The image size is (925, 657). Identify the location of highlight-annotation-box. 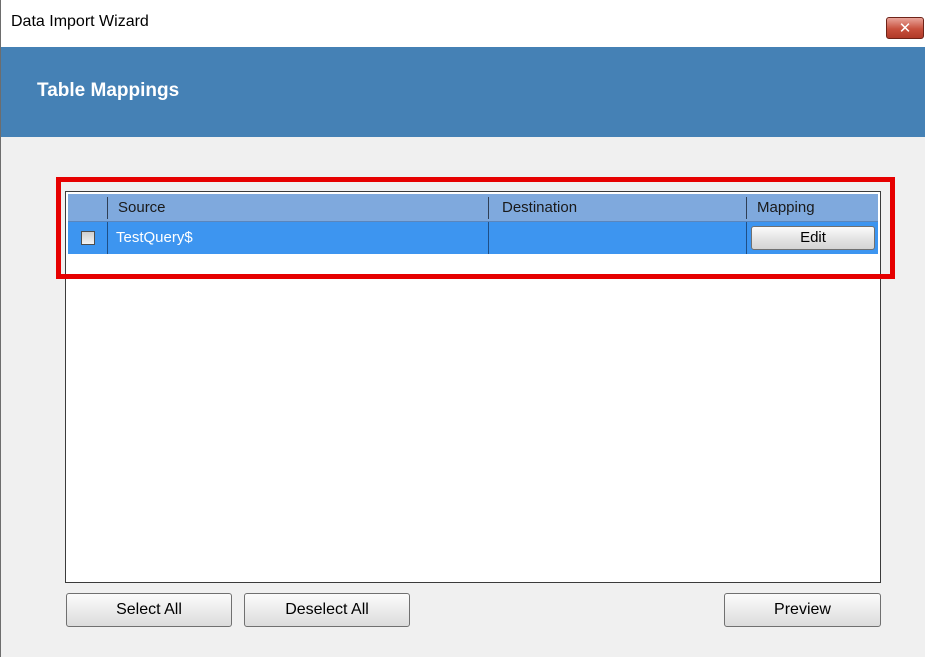
(475, 228).